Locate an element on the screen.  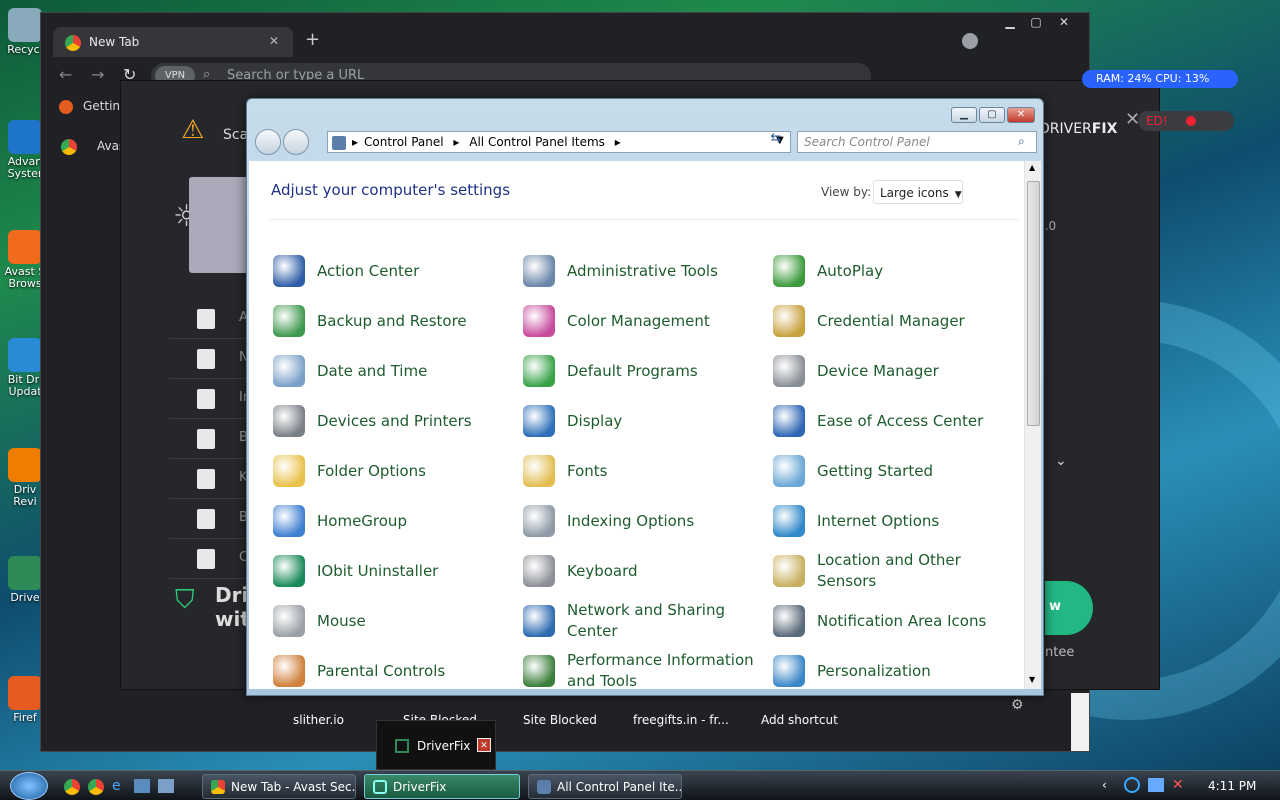
customize-icon: ⚙ is located at coordinates (1017, 705).